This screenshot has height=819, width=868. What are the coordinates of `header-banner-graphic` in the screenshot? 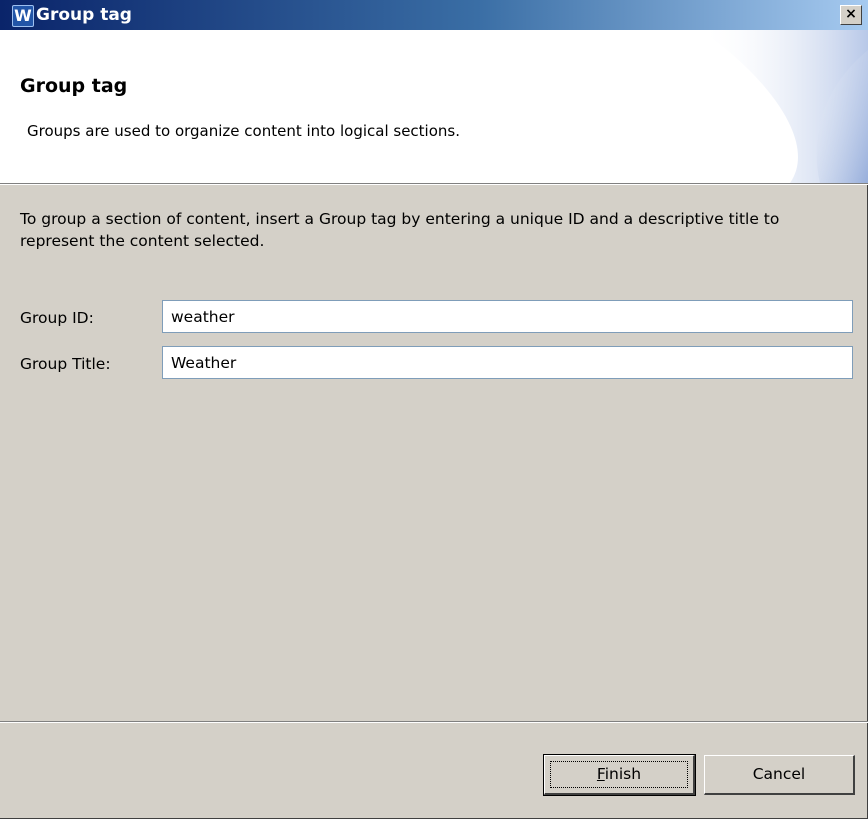 It's located at (784, 106).